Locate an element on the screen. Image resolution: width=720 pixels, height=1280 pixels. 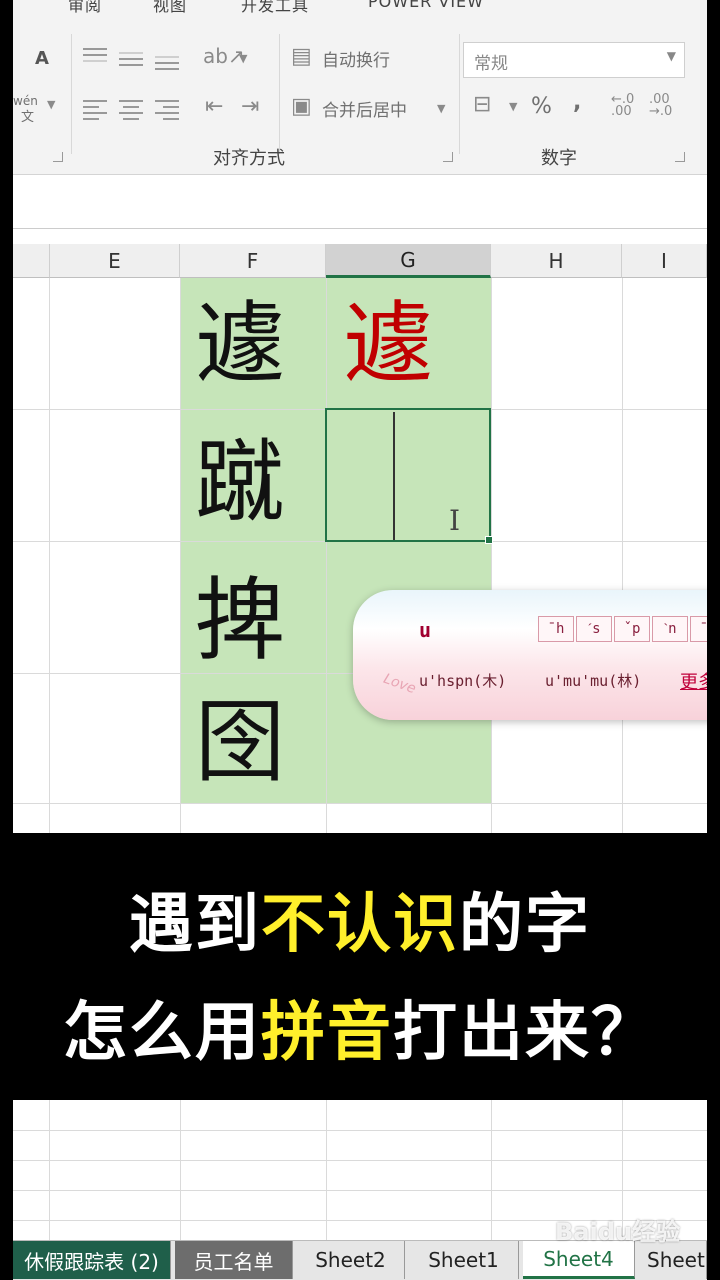
ribbon-tabbar: 审阅 视图 开发工具 POWER VIEW is located at coordinates (360, 7).